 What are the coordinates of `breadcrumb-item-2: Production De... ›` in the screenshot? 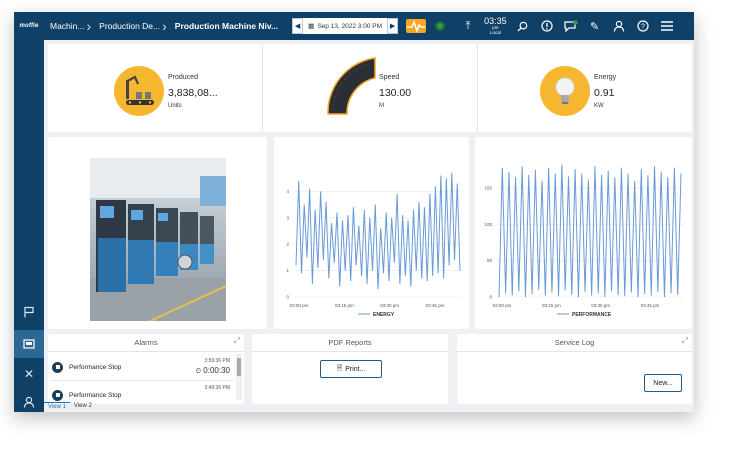 It's located at (135, 26).